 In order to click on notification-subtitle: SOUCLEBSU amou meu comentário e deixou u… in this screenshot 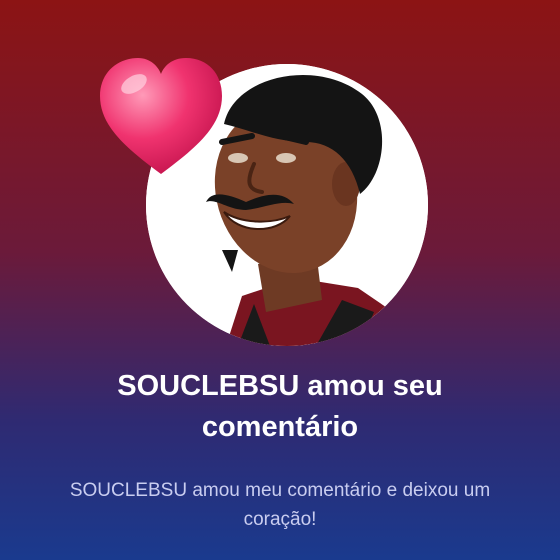, I will do `click(280, 505)`.